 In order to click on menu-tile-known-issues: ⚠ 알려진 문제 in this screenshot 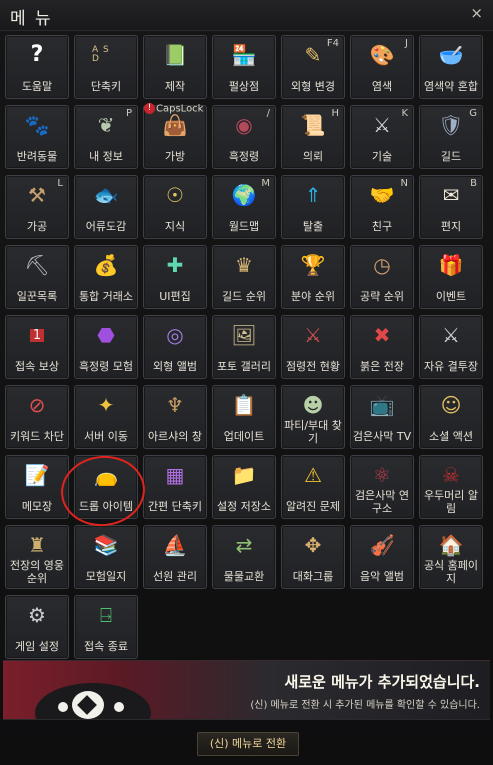, I will do `click(313, 487)`.